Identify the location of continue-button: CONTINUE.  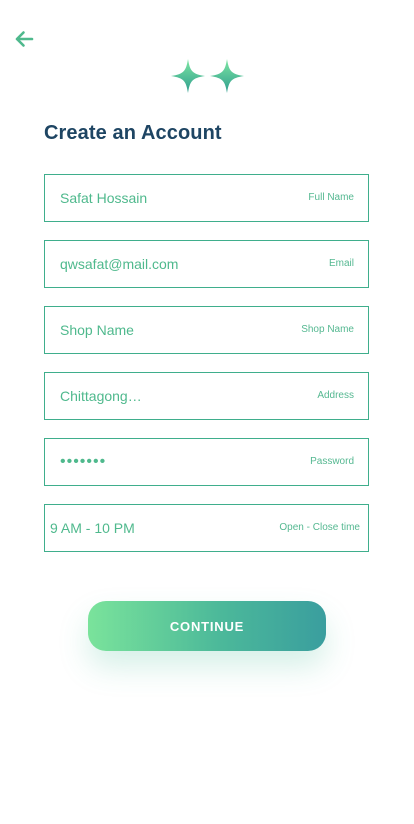
(207, 626).